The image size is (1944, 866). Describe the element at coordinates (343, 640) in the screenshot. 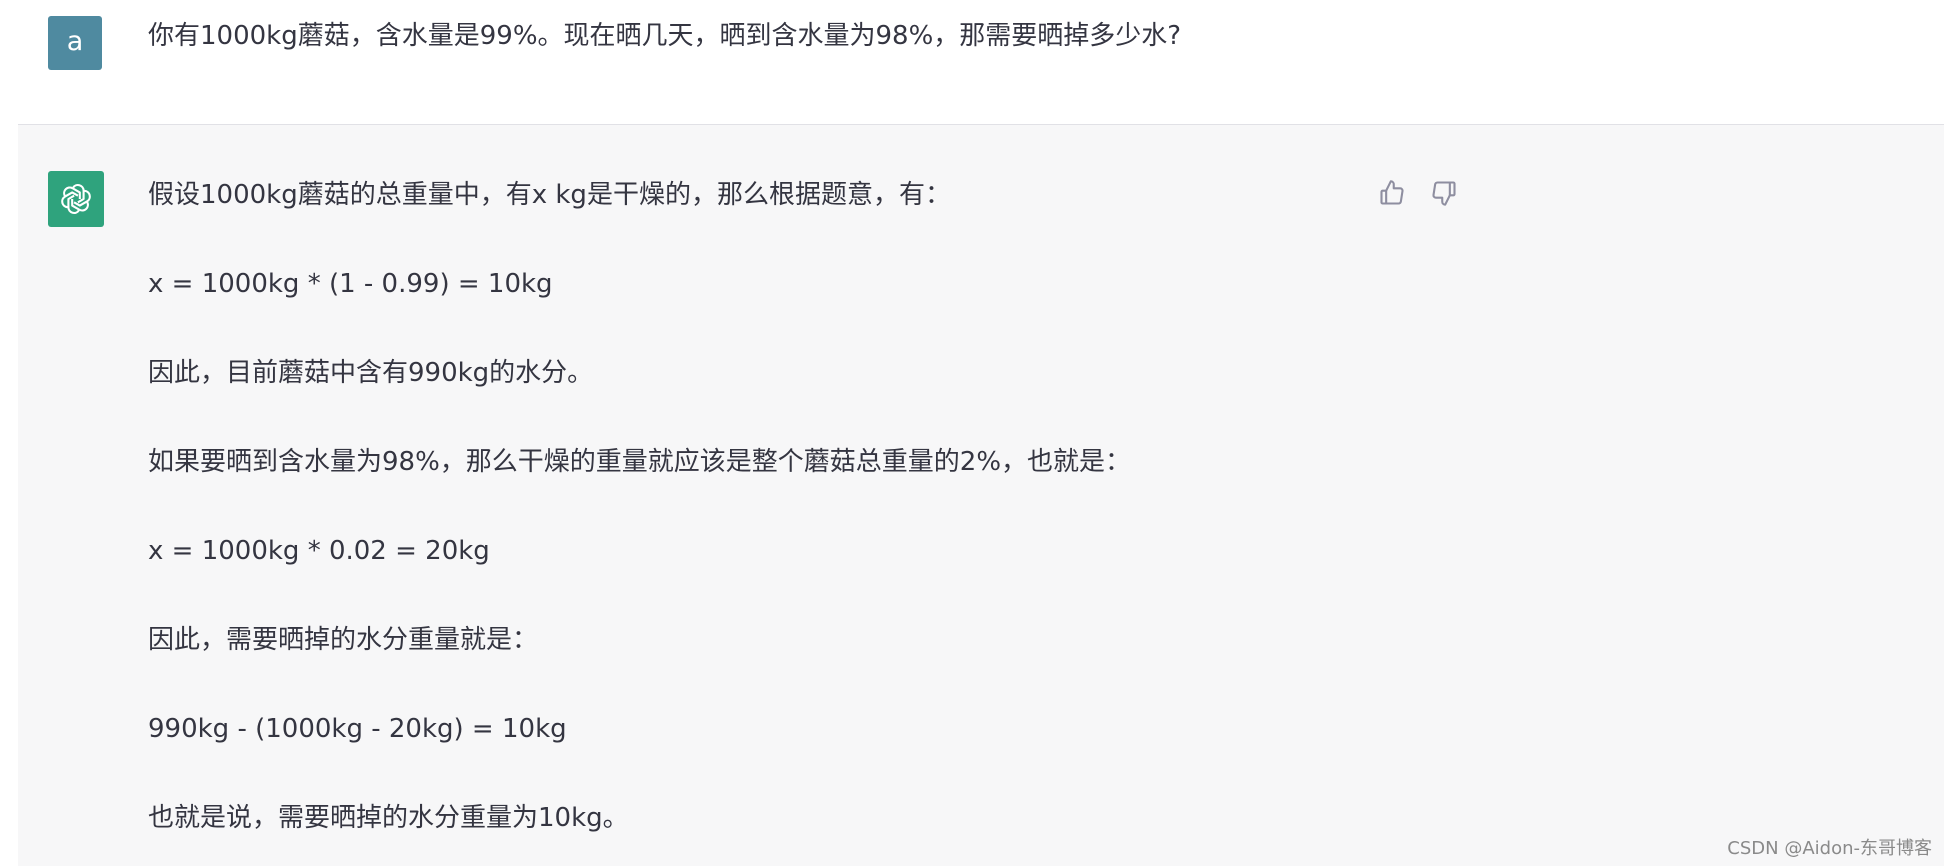

I see `assistant-paragraph: 因此，需要晒掉的水分重量就是：` at that location.